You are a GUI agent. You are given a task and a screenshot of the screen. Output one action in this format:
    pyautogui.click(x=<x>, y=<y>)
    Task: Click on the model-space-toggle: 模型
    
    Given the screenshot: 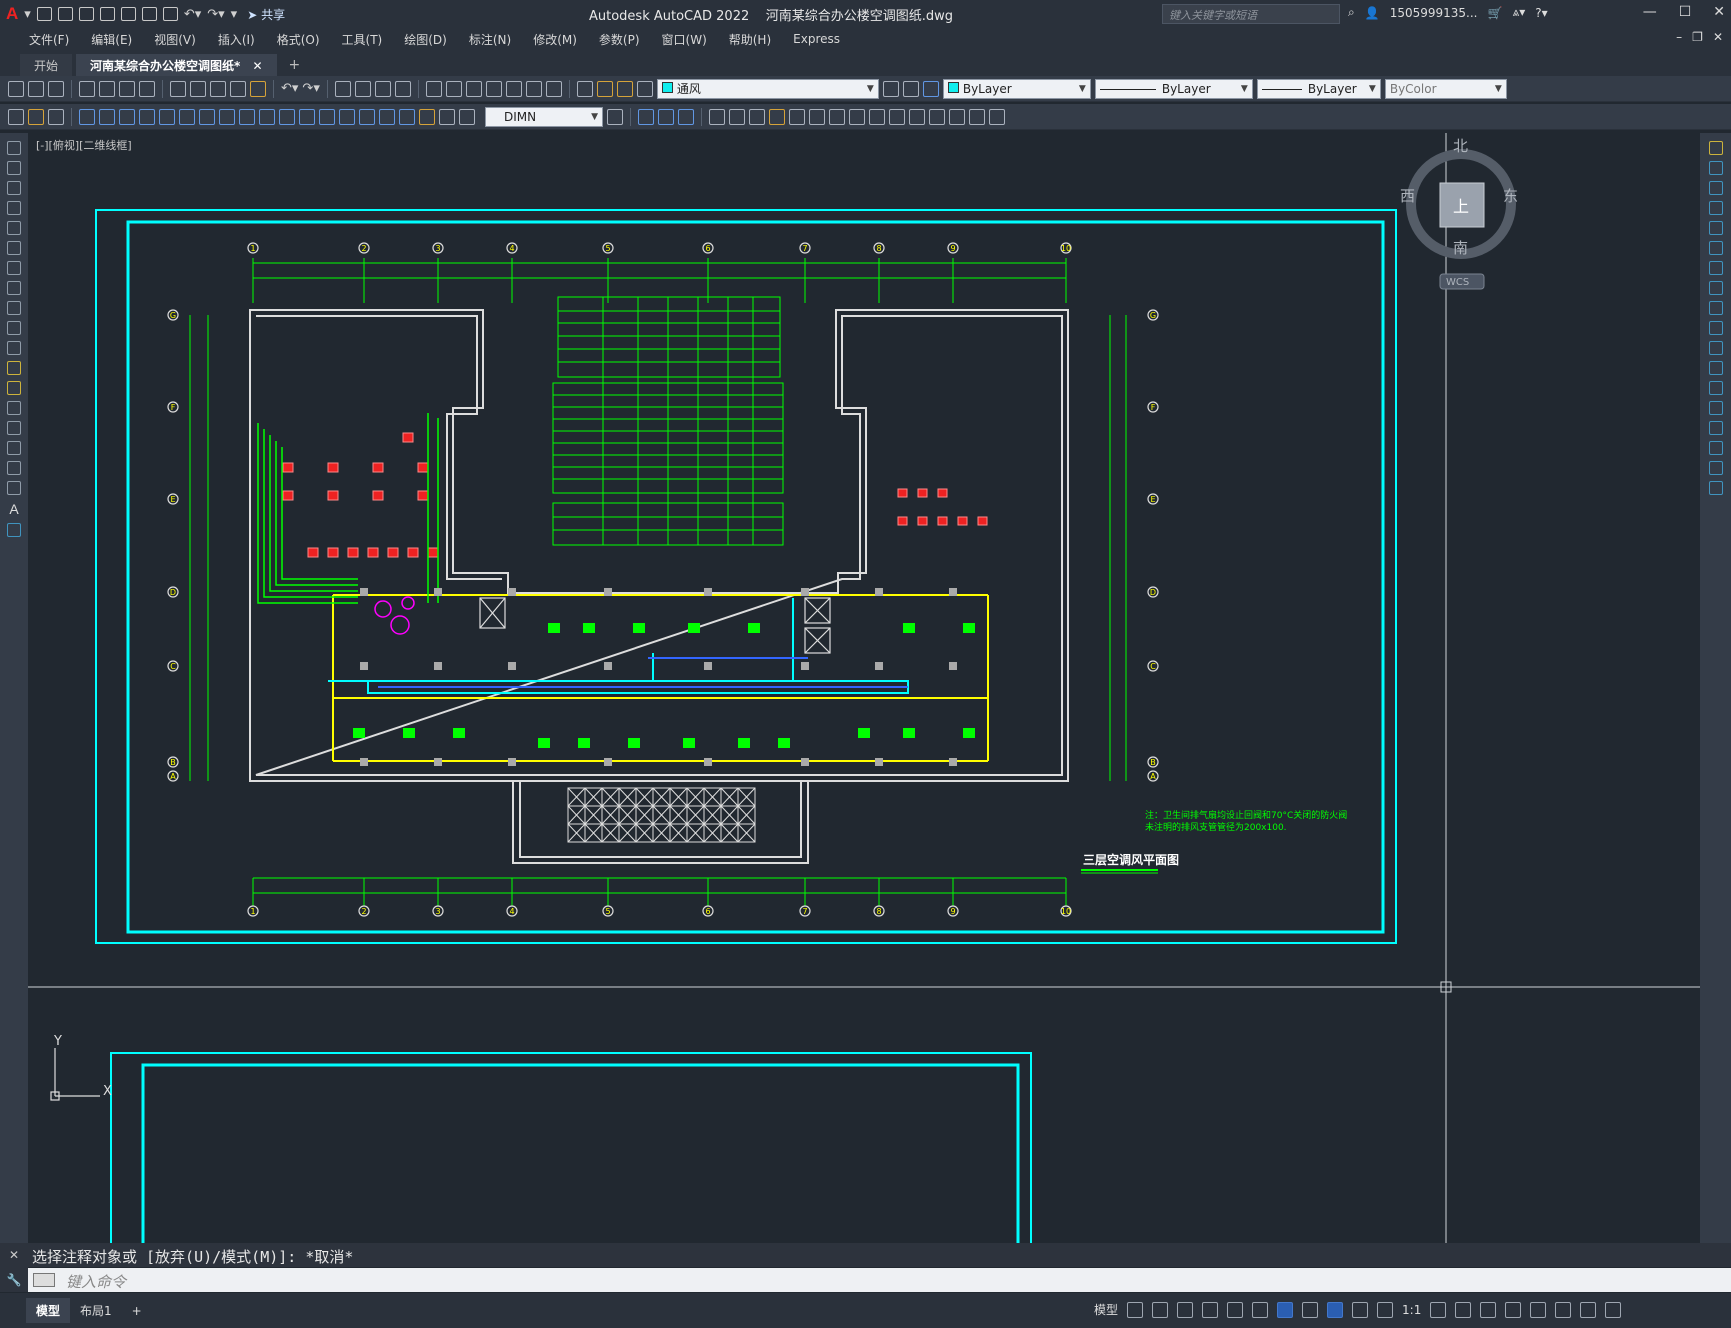 What is the action you would take?
    pyautogui.click(x=1106, y=1309)
    